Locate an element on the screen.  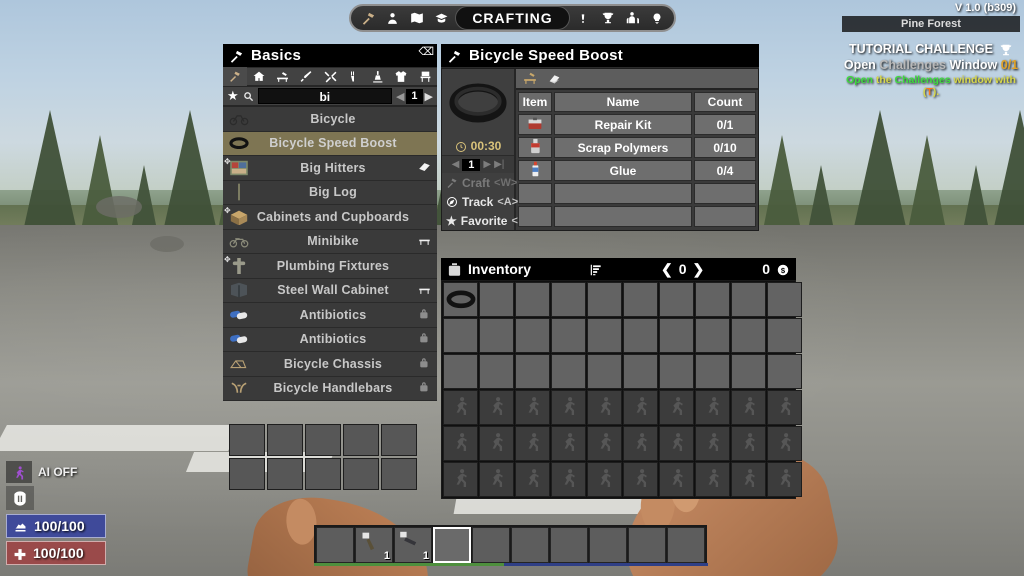
map-icon is located at coordinates (417, 18).